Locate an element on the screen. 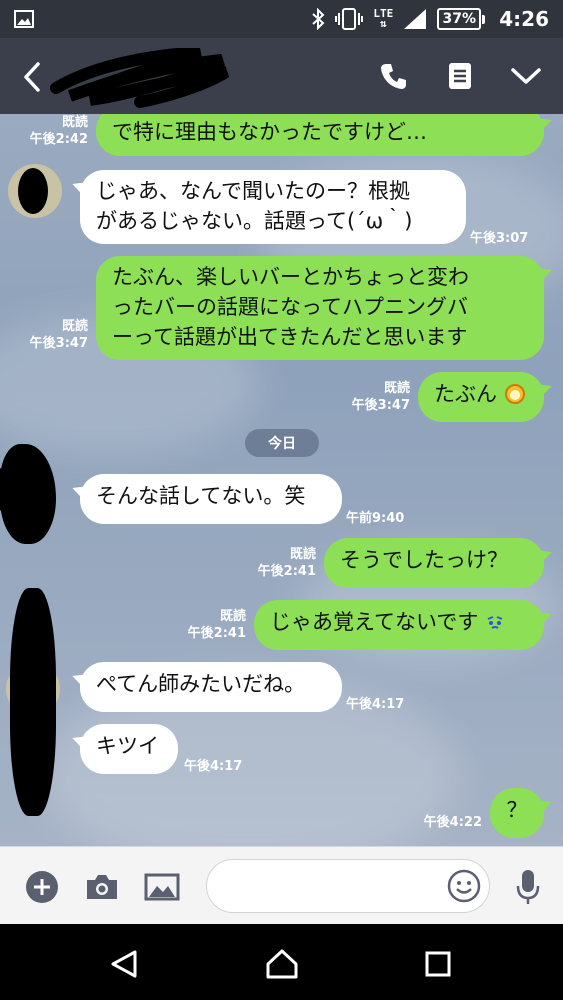 The width and height of the screenshot is (563, 1000). message-text: じゃあ覚えてないです is located at coordinates (374, 622).